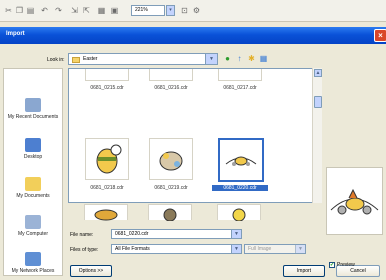 This screenshot has height=280, width=386. I want to click on application-launcher-icon: ▦, so click(101, 10).